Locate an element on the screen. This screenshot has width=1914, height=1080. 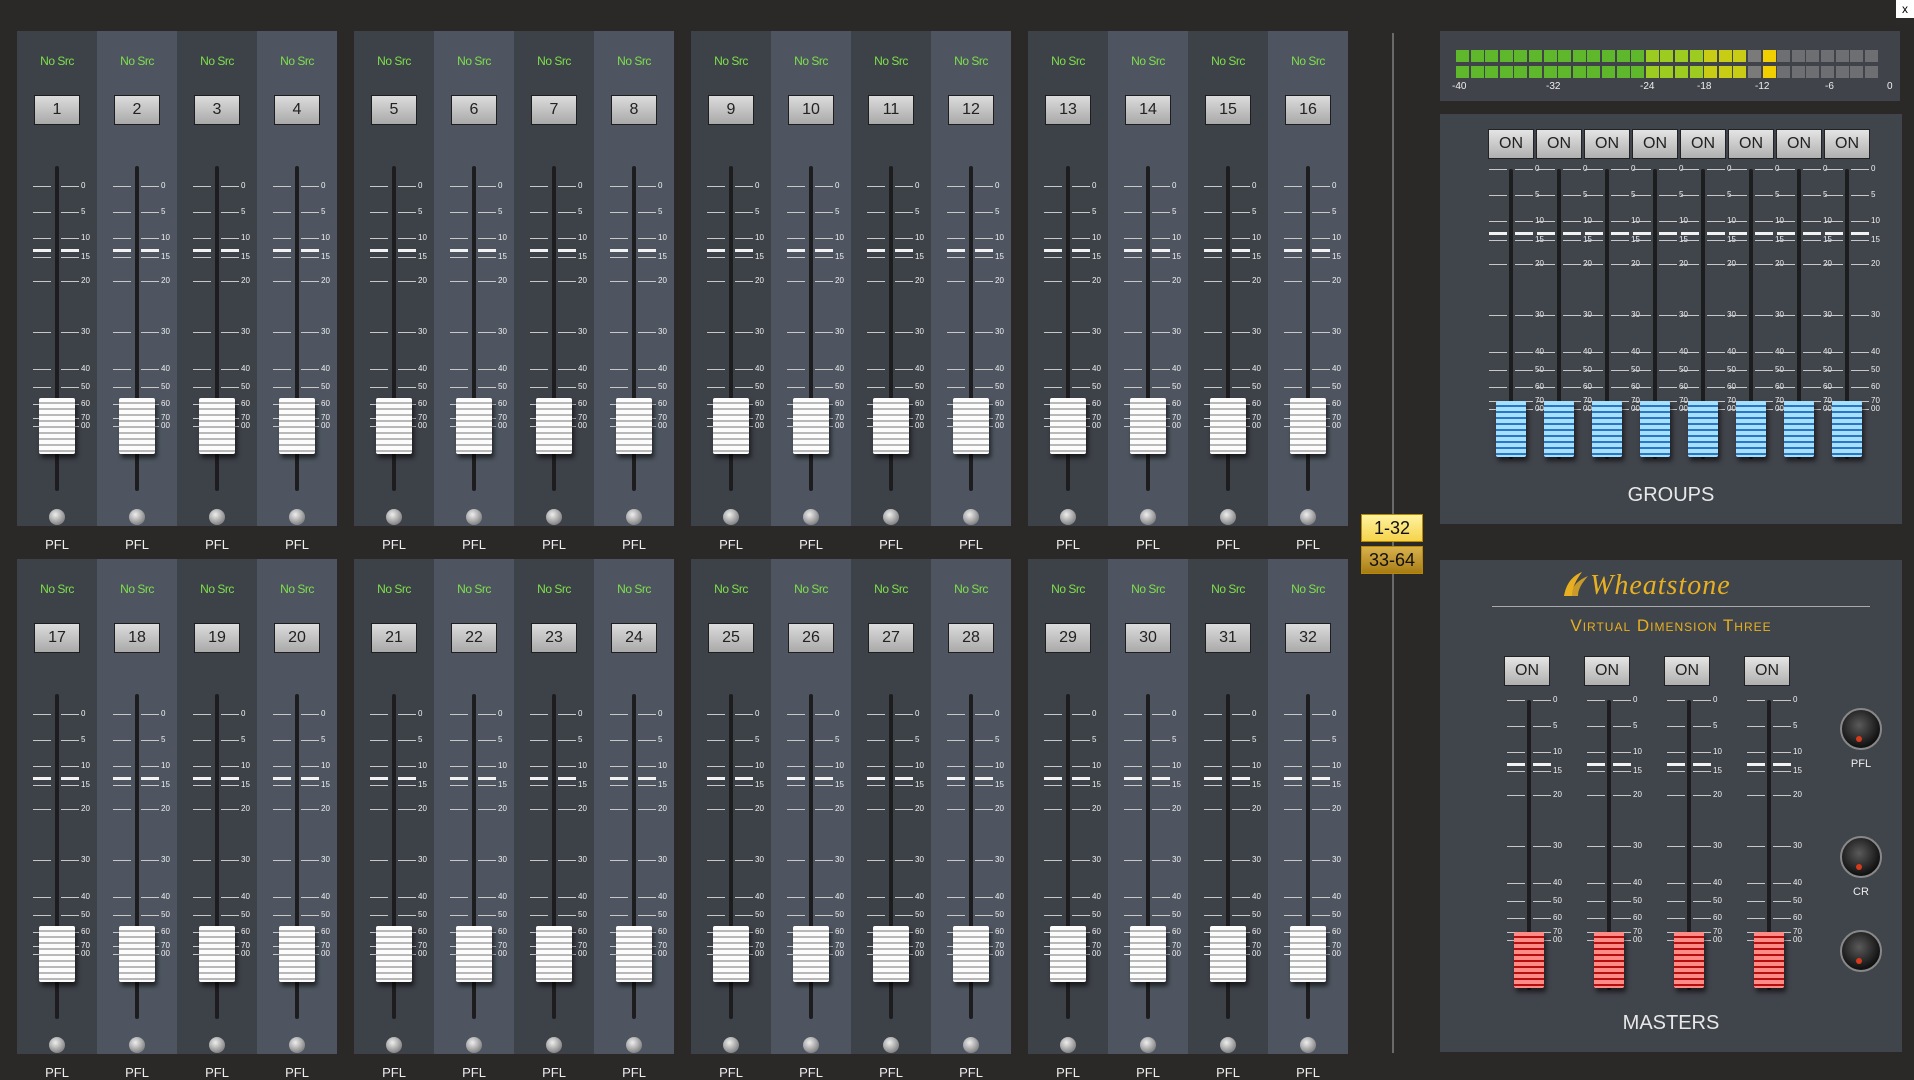
channel-button: 18 is located at coordinates (137, 638).